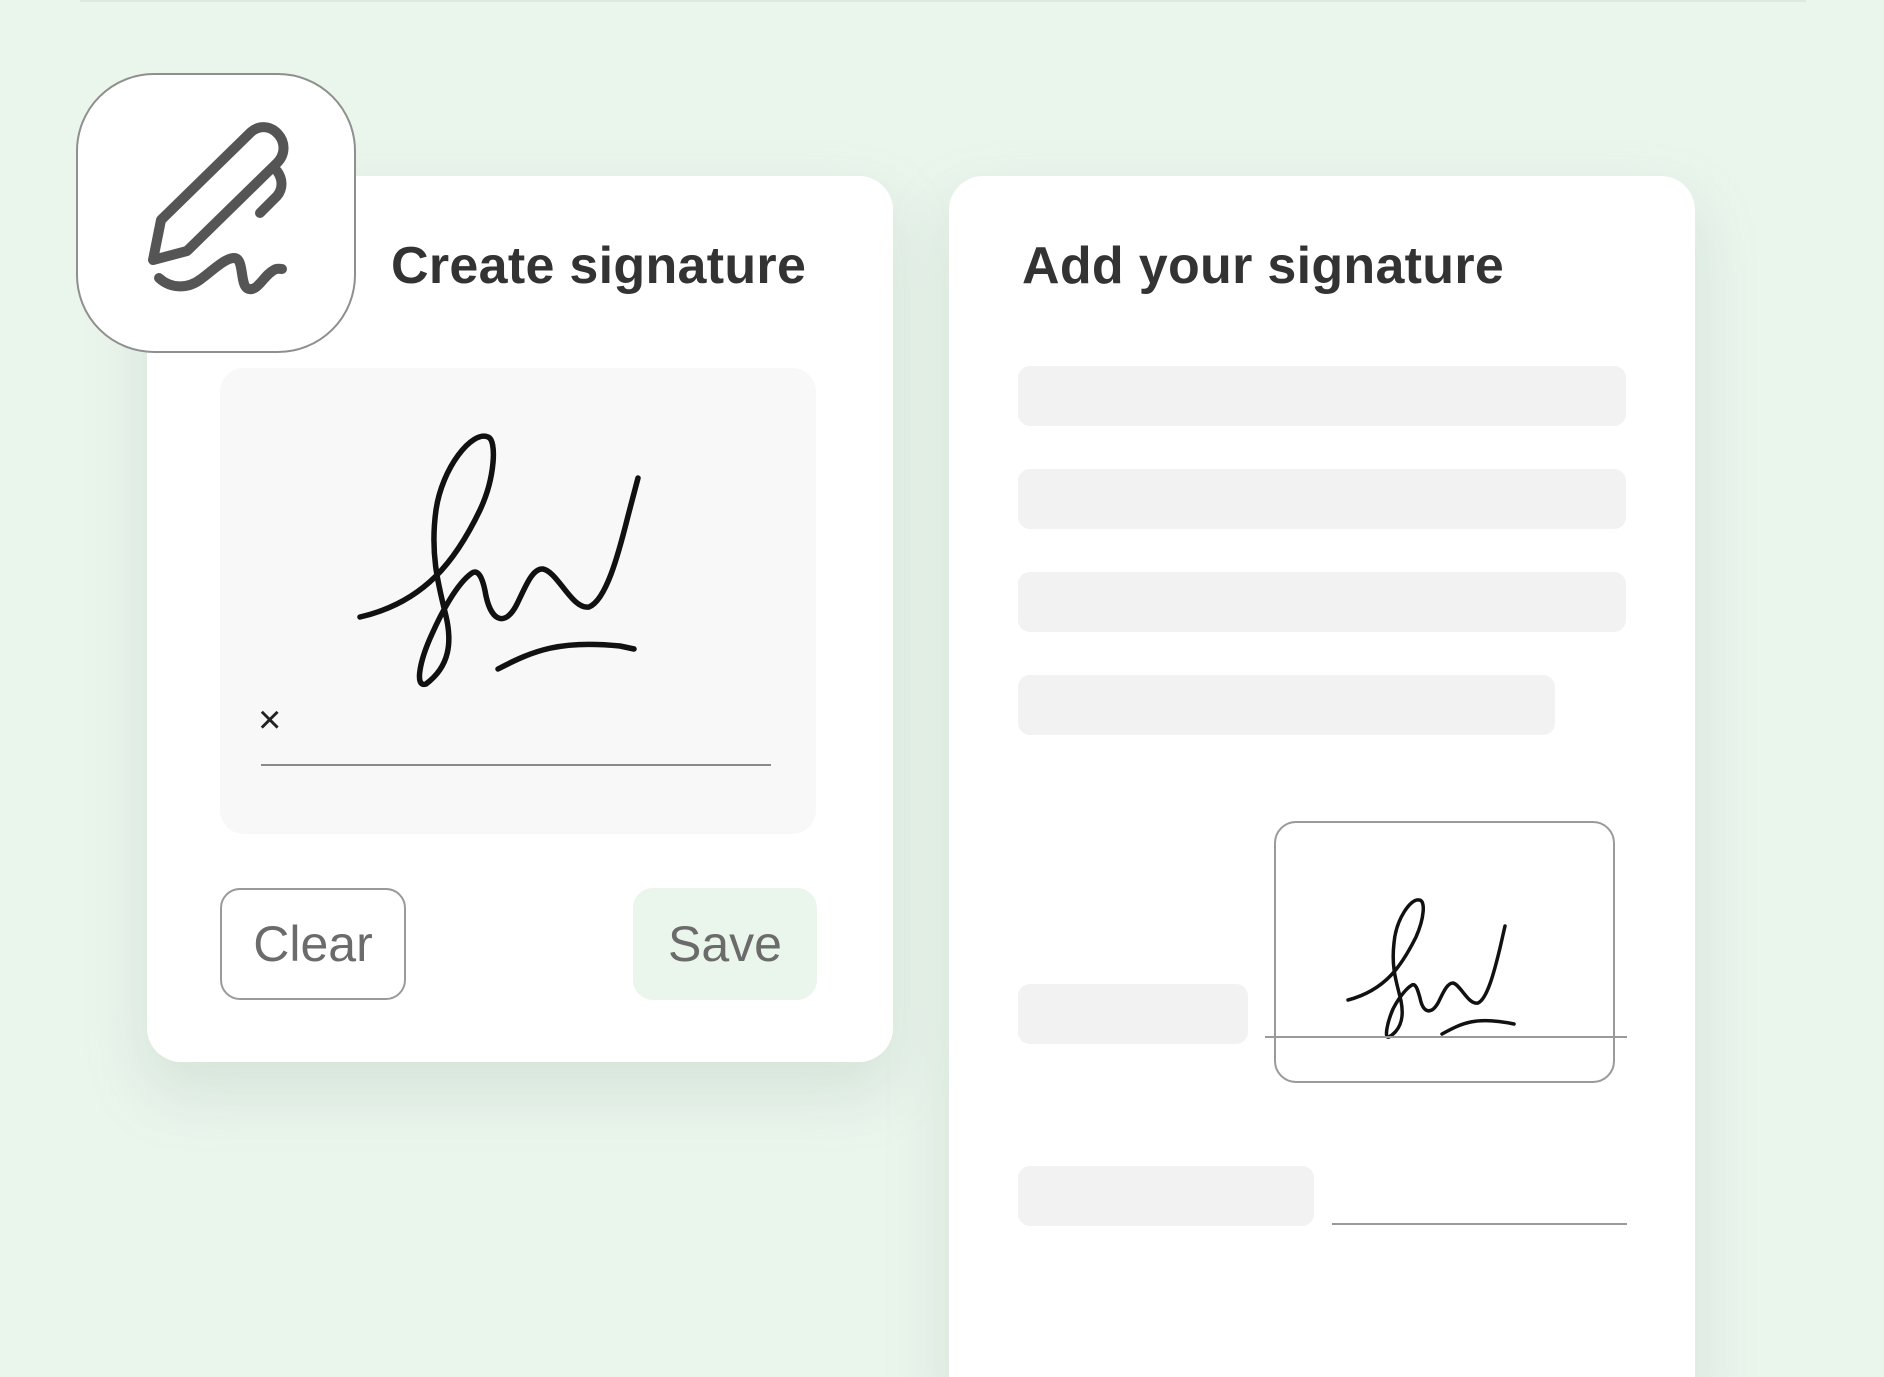 Image resolution: width=1884 pixels, height=1377 pixels. What do you see at coordinates (518, 601) in the screenshot?
I see `signature-pad: ×` at bounding box center [518, 601].